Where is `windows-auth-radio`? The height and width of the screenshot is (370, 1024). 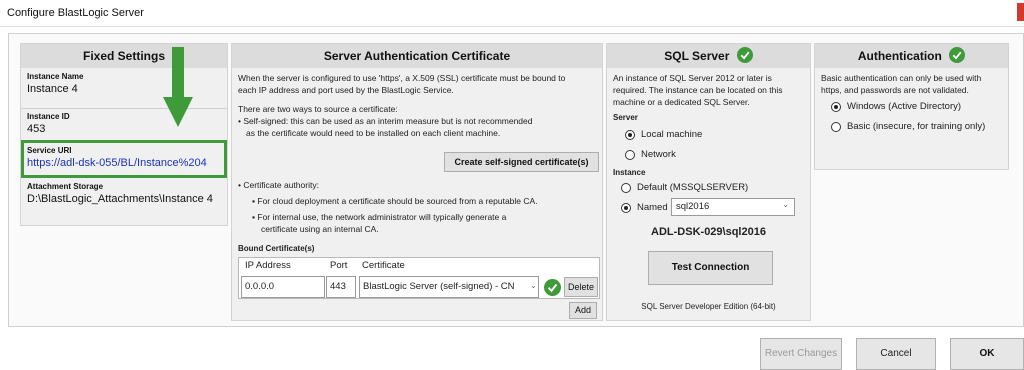
windows-auth-radio is located at coordinates (836, 107).